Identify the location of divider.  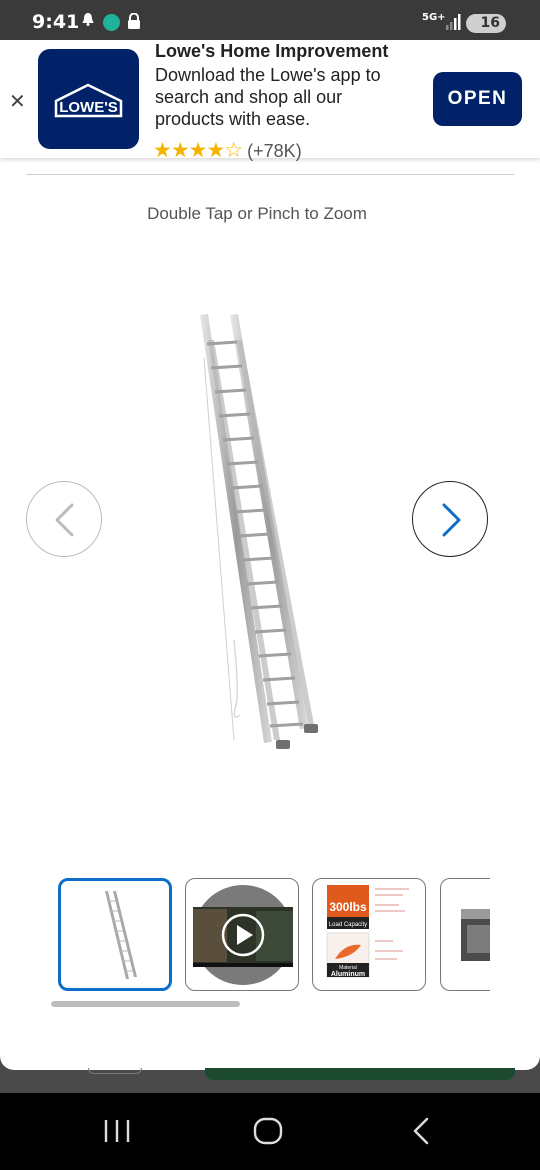
(270, 174).